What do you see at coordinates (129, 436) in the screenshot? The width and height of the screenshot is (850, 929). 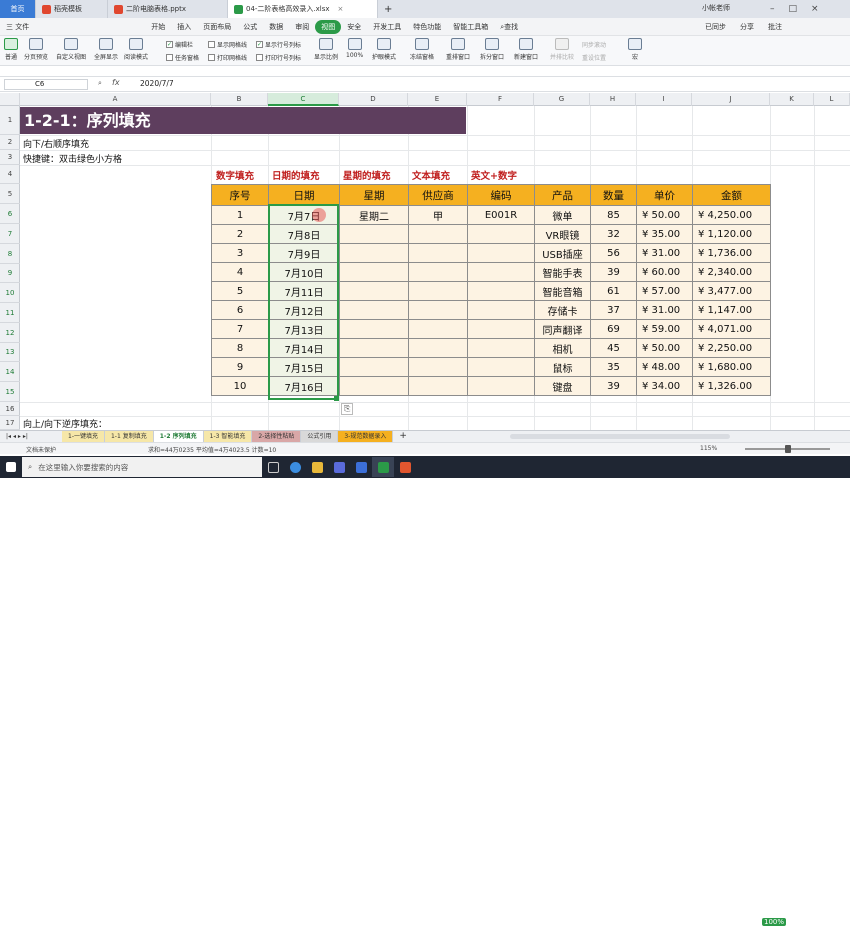 I see `sheet-tab: 1-1 复制填充` at bounding box center [129, 436].